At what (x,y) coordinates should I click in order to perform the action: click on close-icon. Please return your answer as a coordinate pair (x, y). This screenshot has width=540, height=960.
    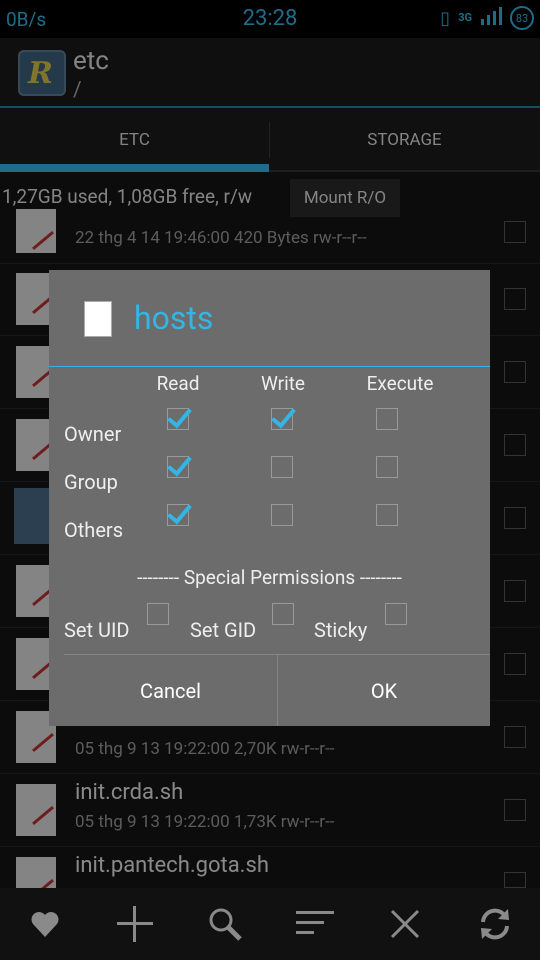
    Looking at the image, I should click on (405, 924).